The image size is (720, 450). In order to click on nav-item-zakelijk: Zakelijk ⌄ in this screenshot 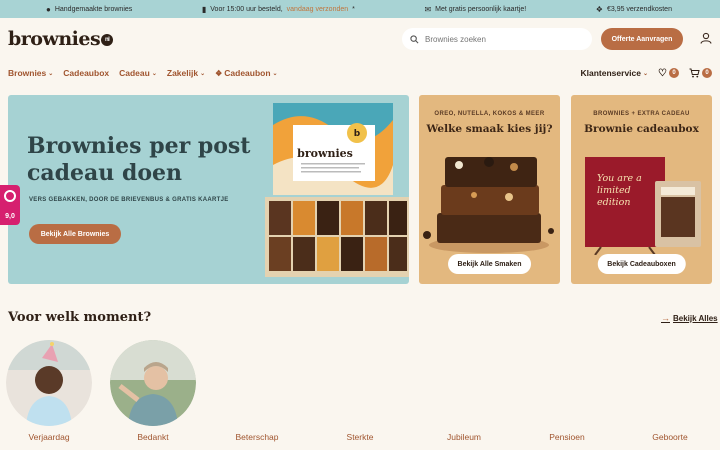, I will do `click(186, 73)`.